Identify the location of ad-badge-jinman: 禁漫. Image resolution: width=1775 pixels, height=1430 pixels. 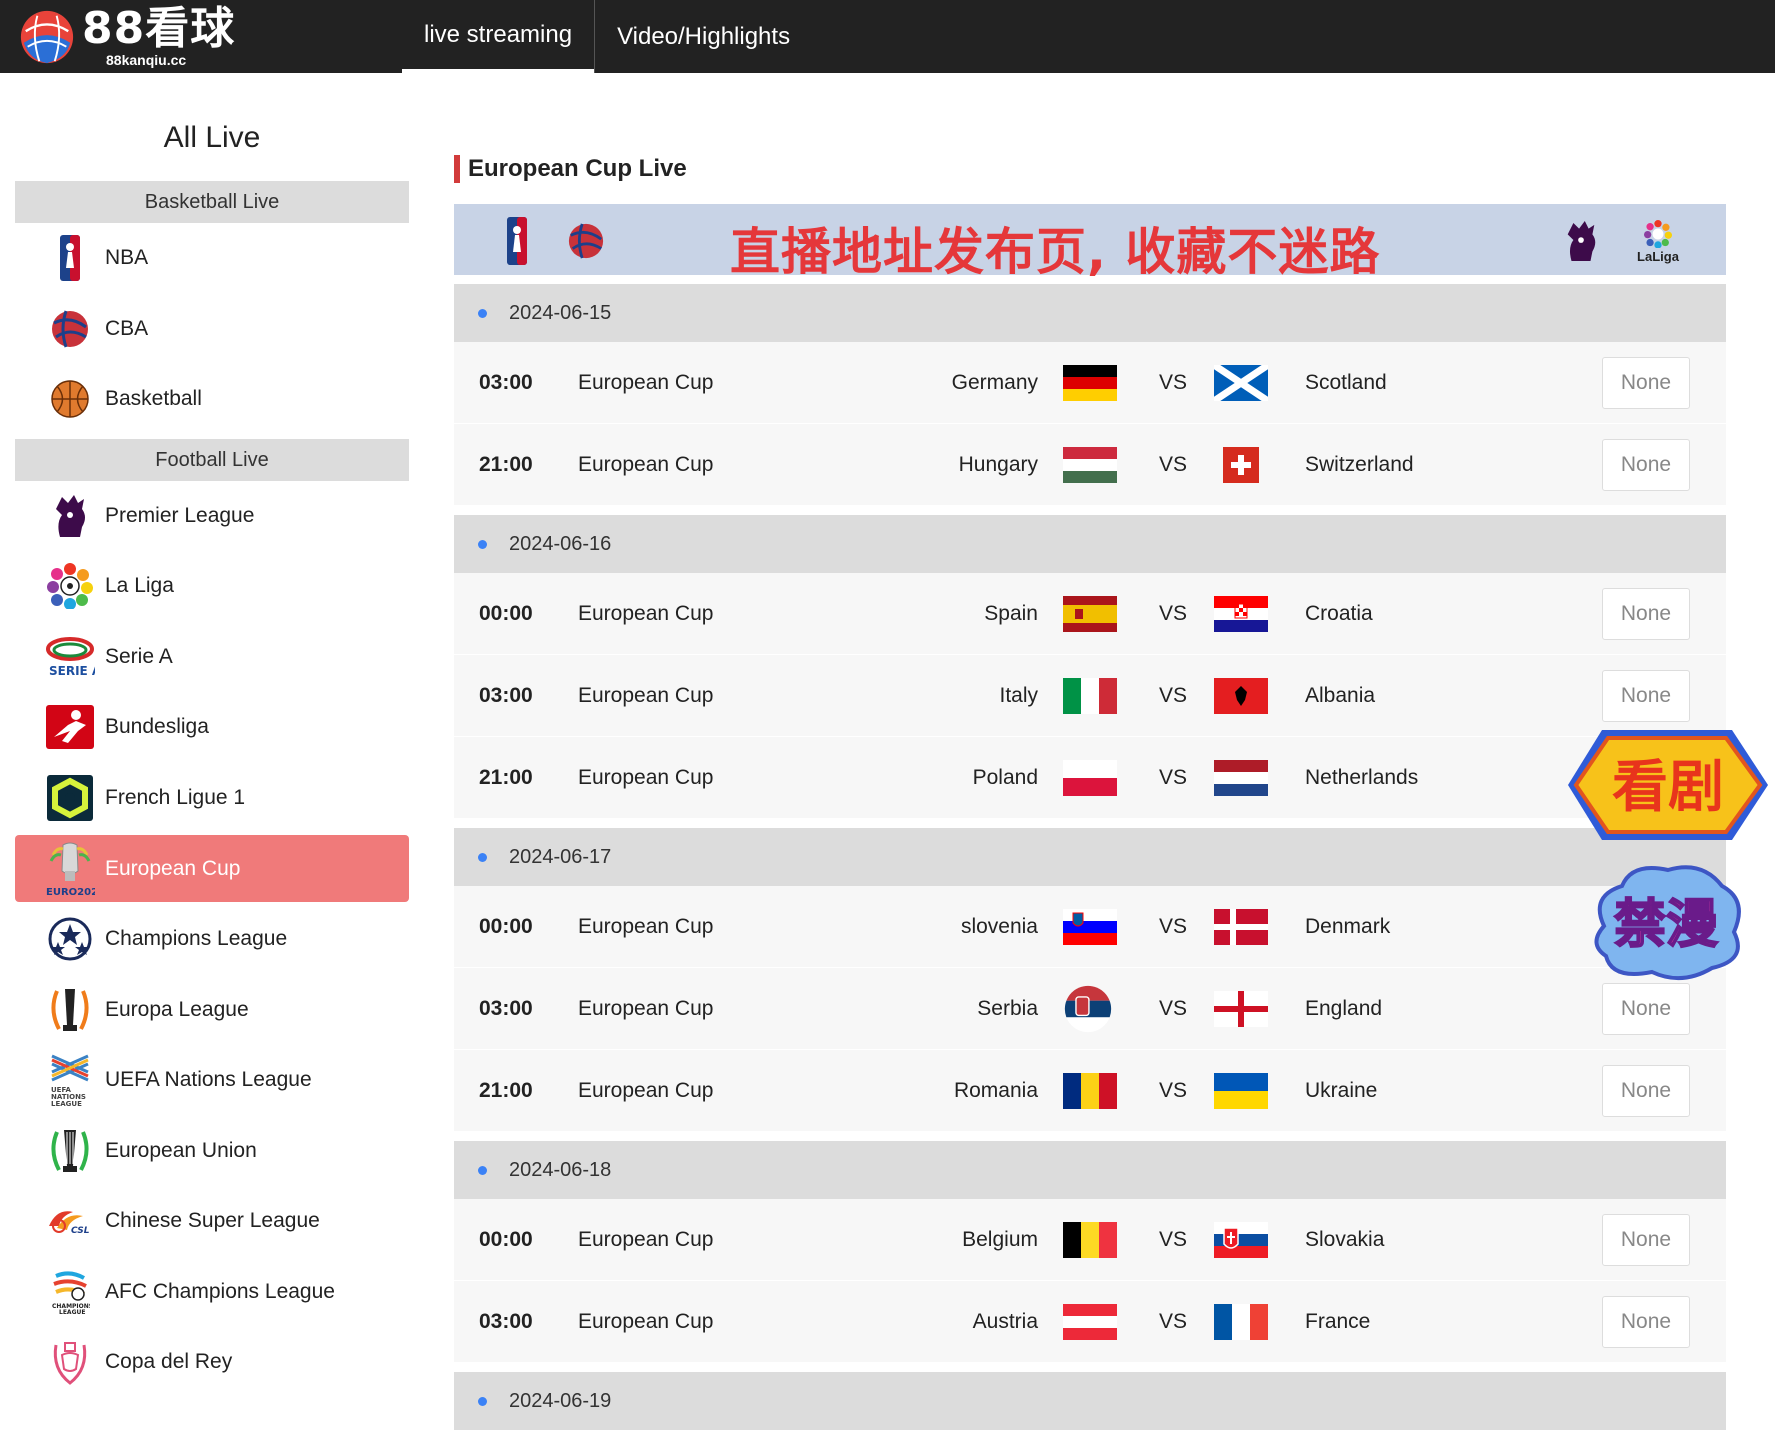
(1666, 922).